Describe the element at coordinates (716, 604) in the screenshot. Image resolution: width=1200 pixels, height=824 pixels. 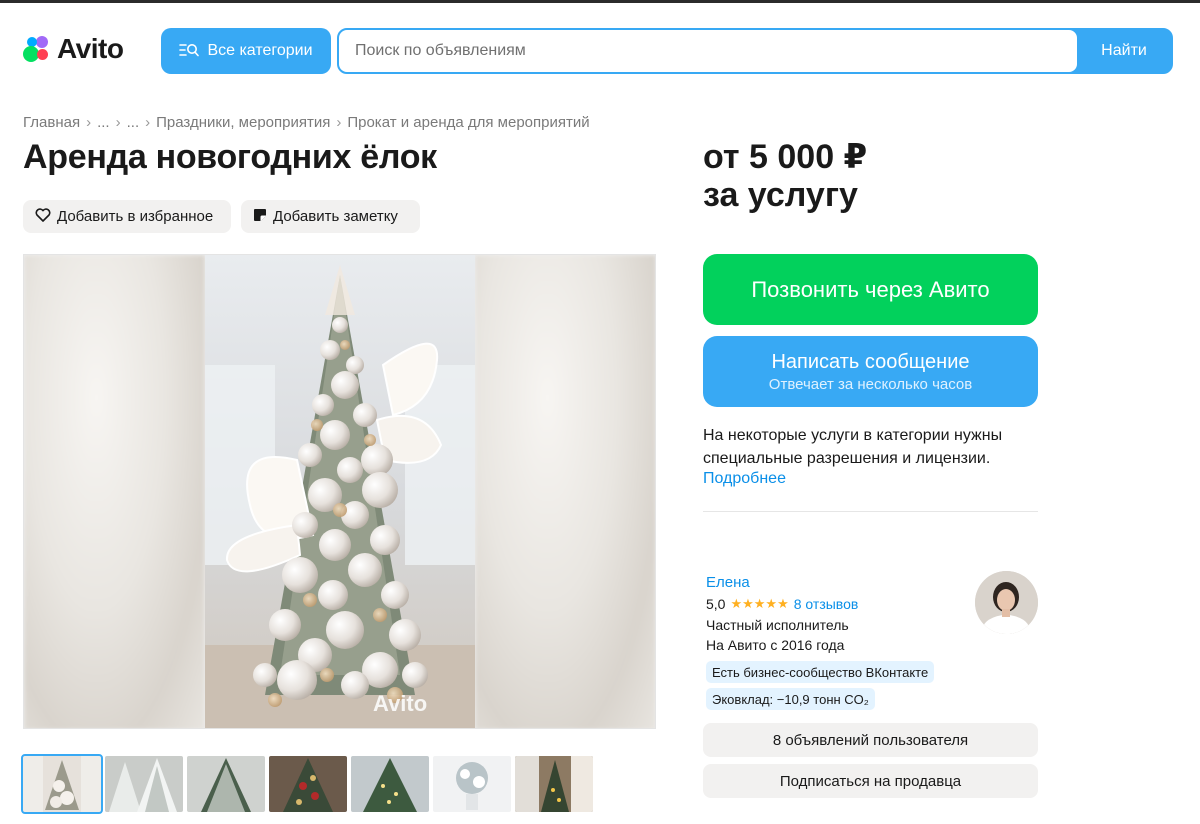
I see `rating-value: 5,0` at that location.